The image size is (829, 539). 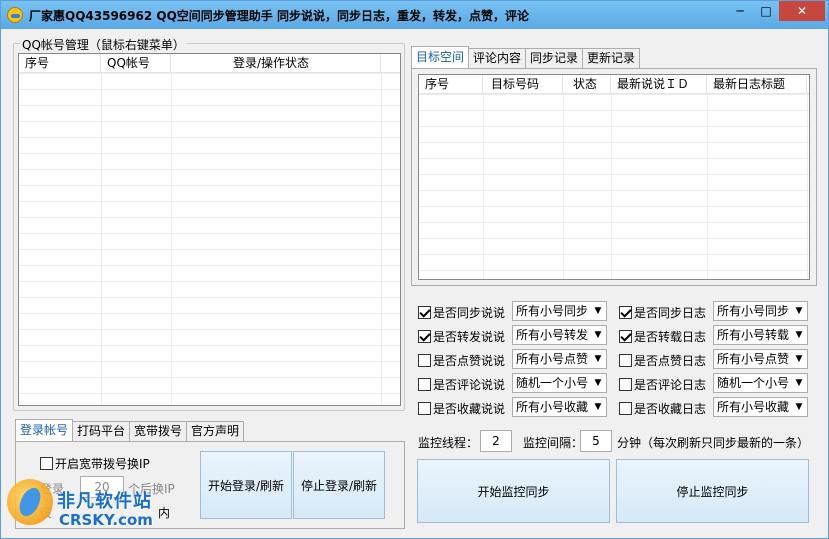 What do you see at coordinates (215, 431) in the screenshot?
I see `tab-official-statement: 官方声明` at bounding box center [215, 431].